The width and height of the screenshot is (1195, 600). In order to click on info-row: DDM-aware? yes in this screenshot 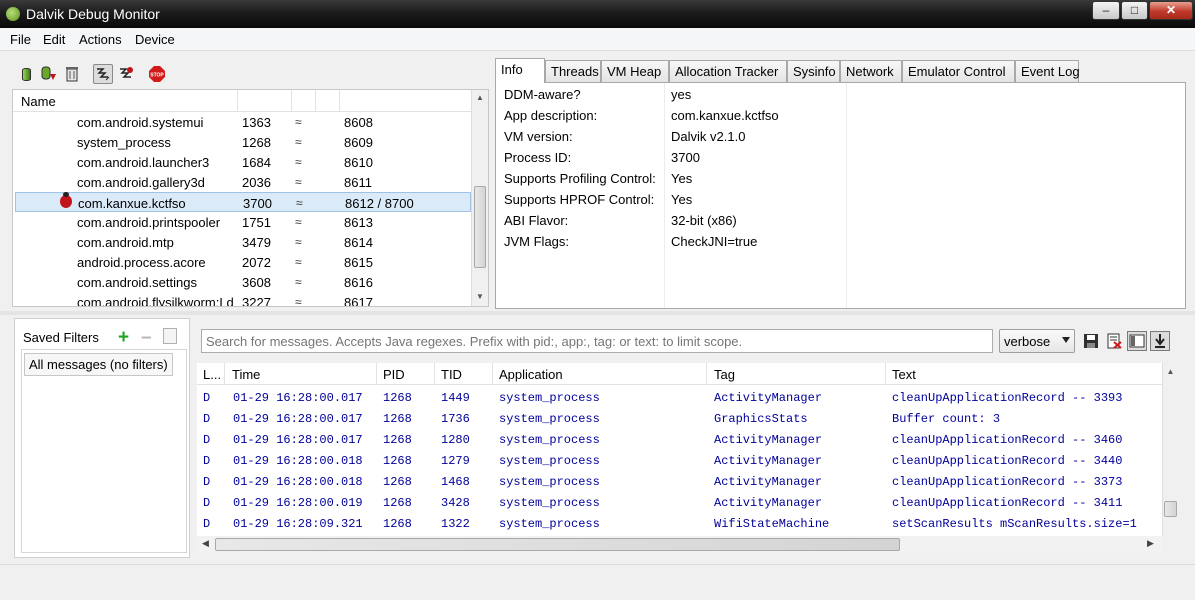, I will do `click(834, 94)`.